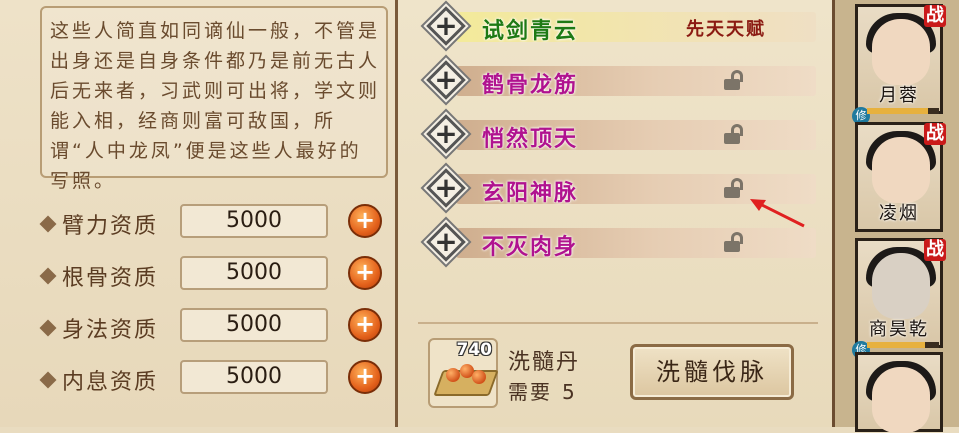 This screenshot has width=959, height=433. I want to click on requirement-label: 需要, so click(530, 392).